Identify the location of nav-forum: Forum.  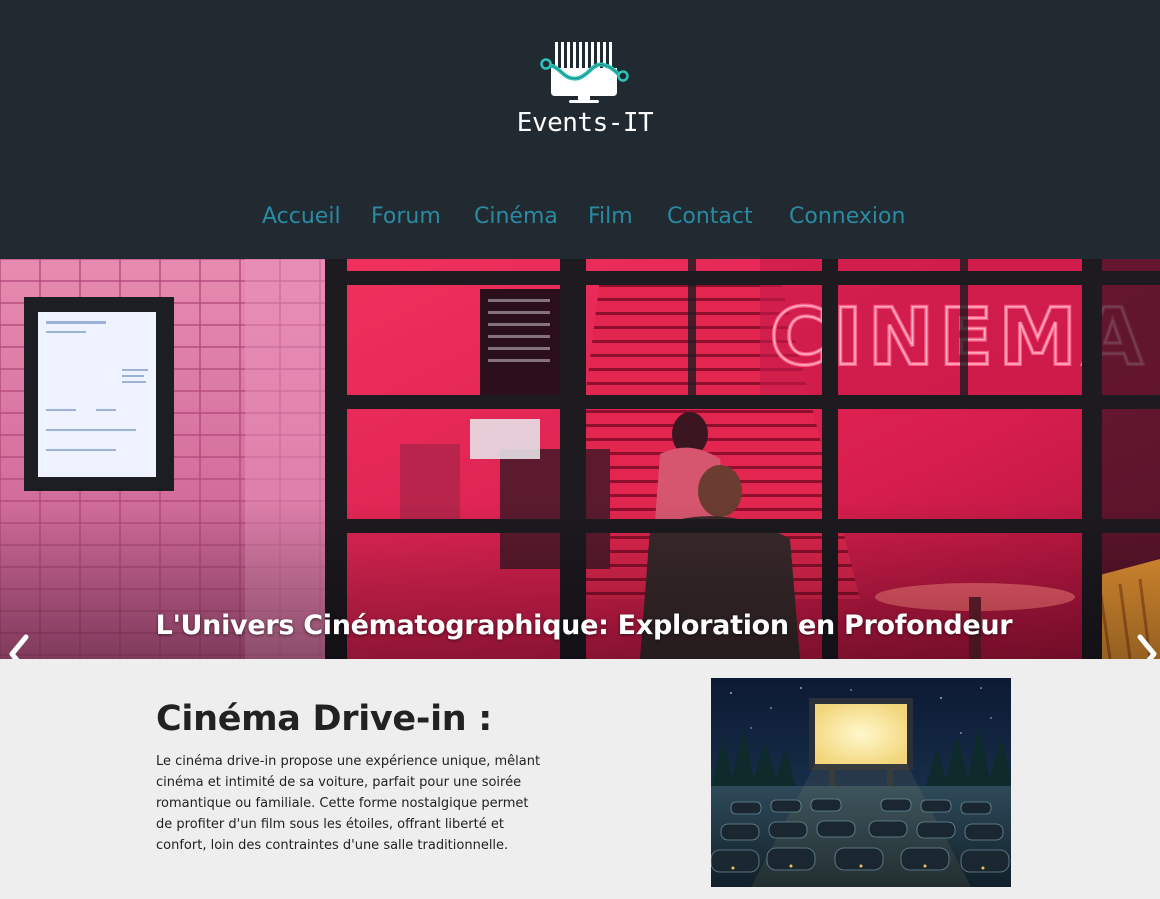
(406, 216).